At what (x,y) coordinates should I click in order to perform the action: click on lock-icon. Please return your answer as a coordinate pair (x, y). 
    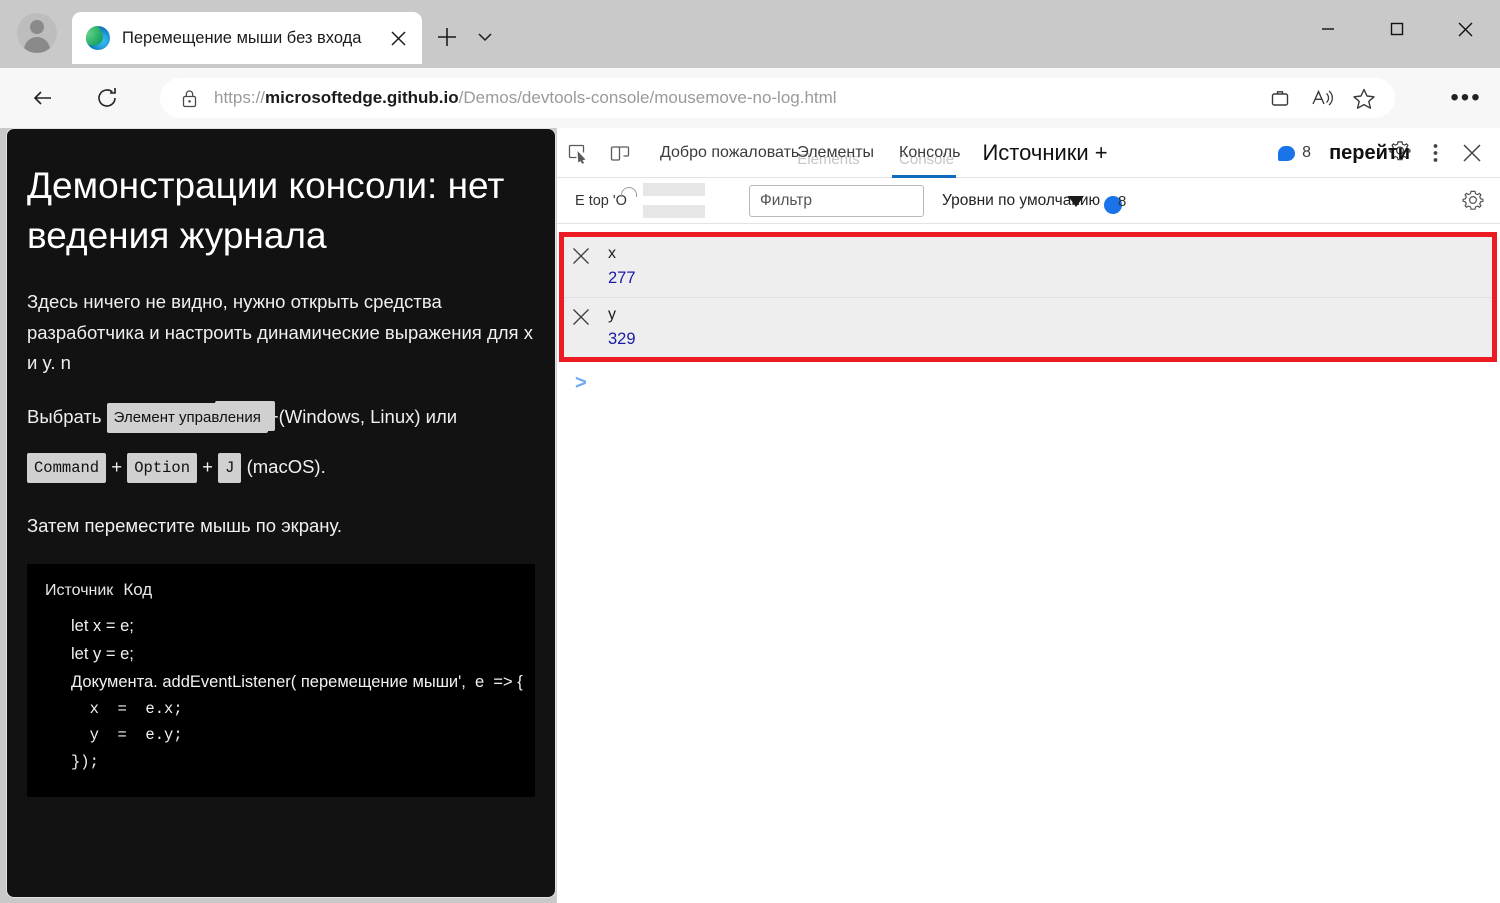
    Looking at the image, I should click on (189, 98).